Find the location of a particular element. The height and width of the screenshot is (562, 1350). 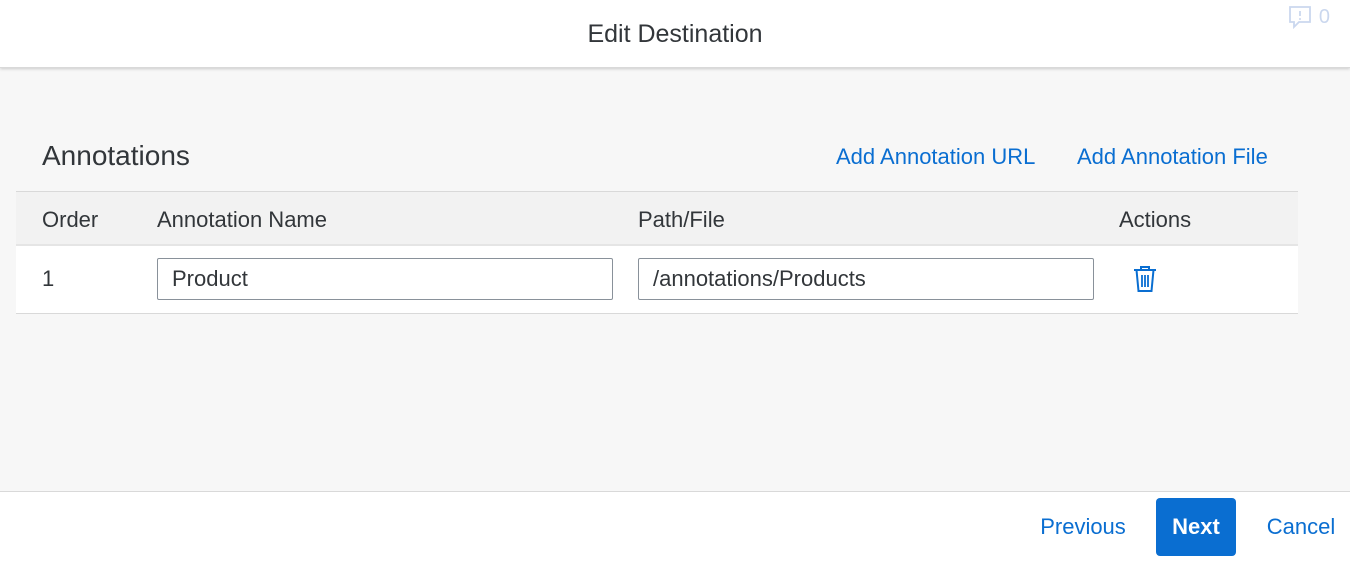

table-header: Order Annotation Name Path/File Actions is located at coordinates (657, 218).